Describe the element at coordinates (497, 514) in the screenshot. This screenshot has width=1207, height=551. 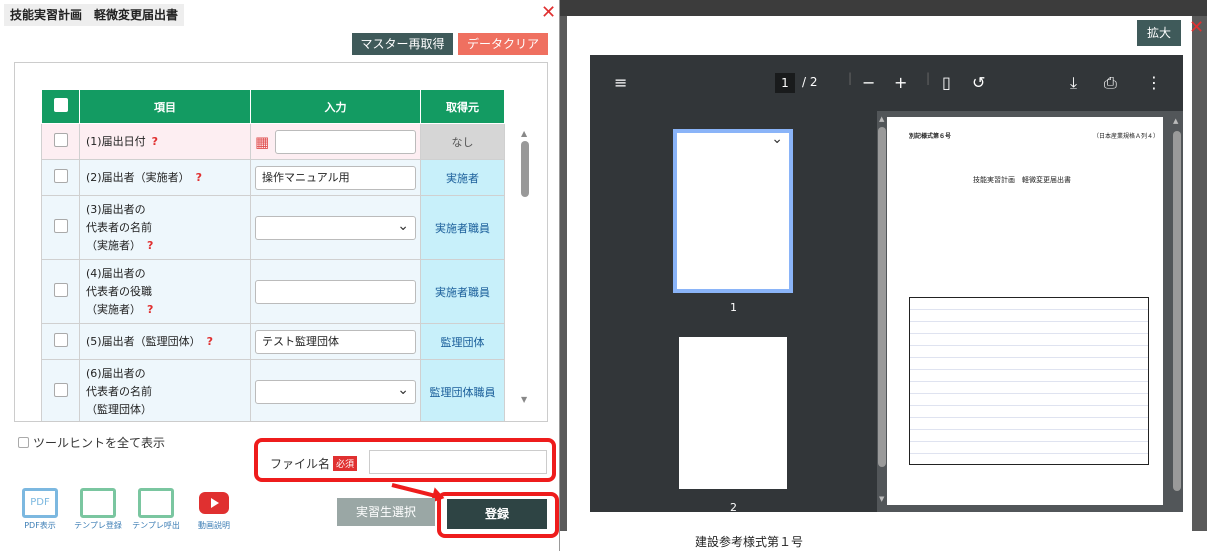
I see `register-button: 登録` at that location.